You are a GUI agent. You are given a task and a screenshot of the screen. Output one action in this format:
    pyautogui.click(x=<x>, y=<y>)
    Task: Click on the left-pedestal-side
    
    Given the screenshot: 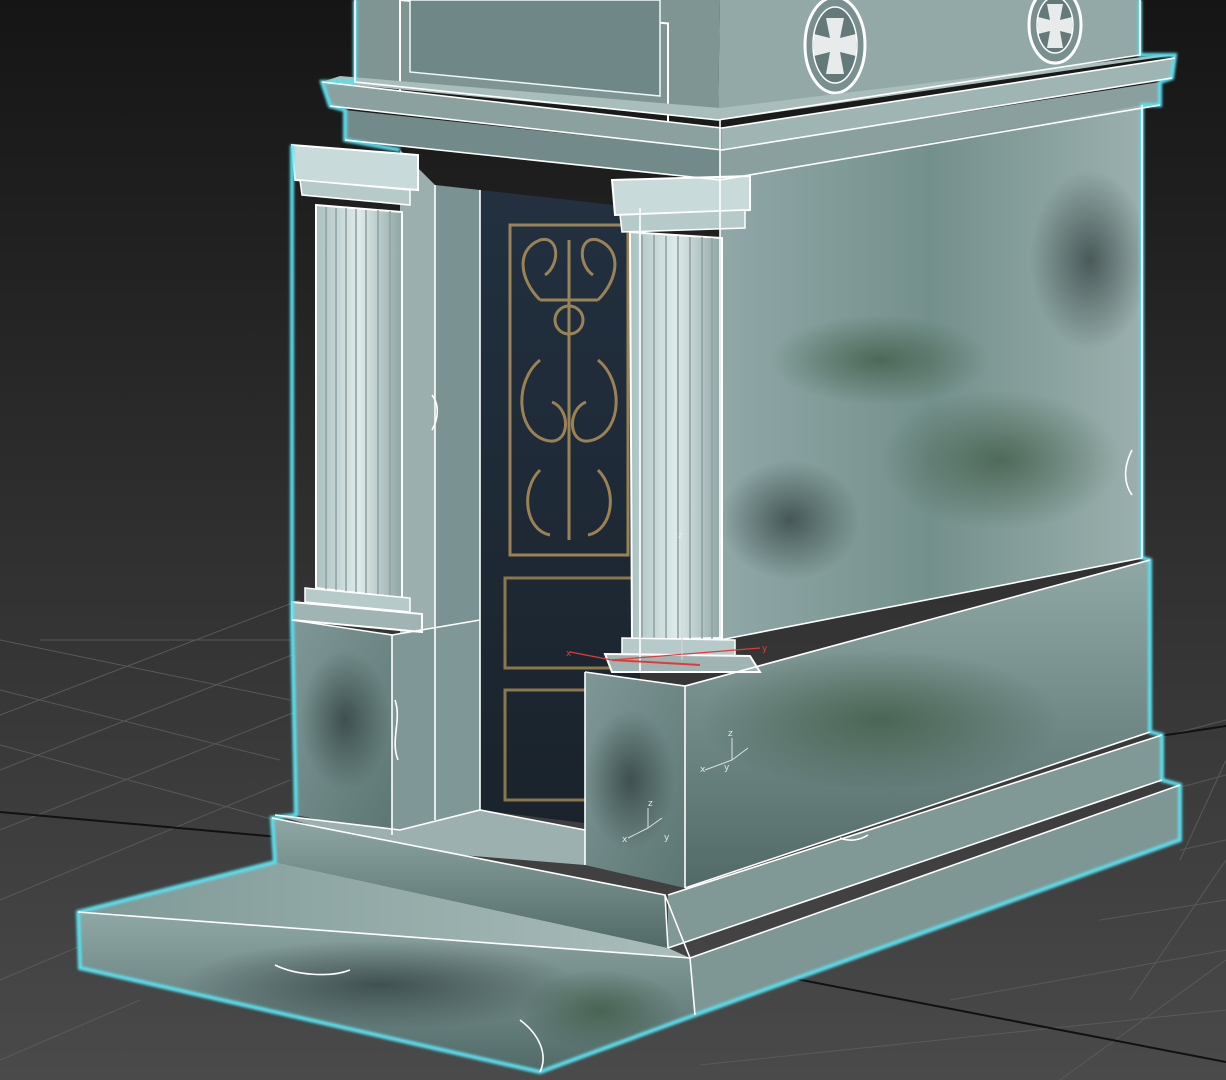 What is the action you would take?
    pyautogui.click(x=436, y=727)
    